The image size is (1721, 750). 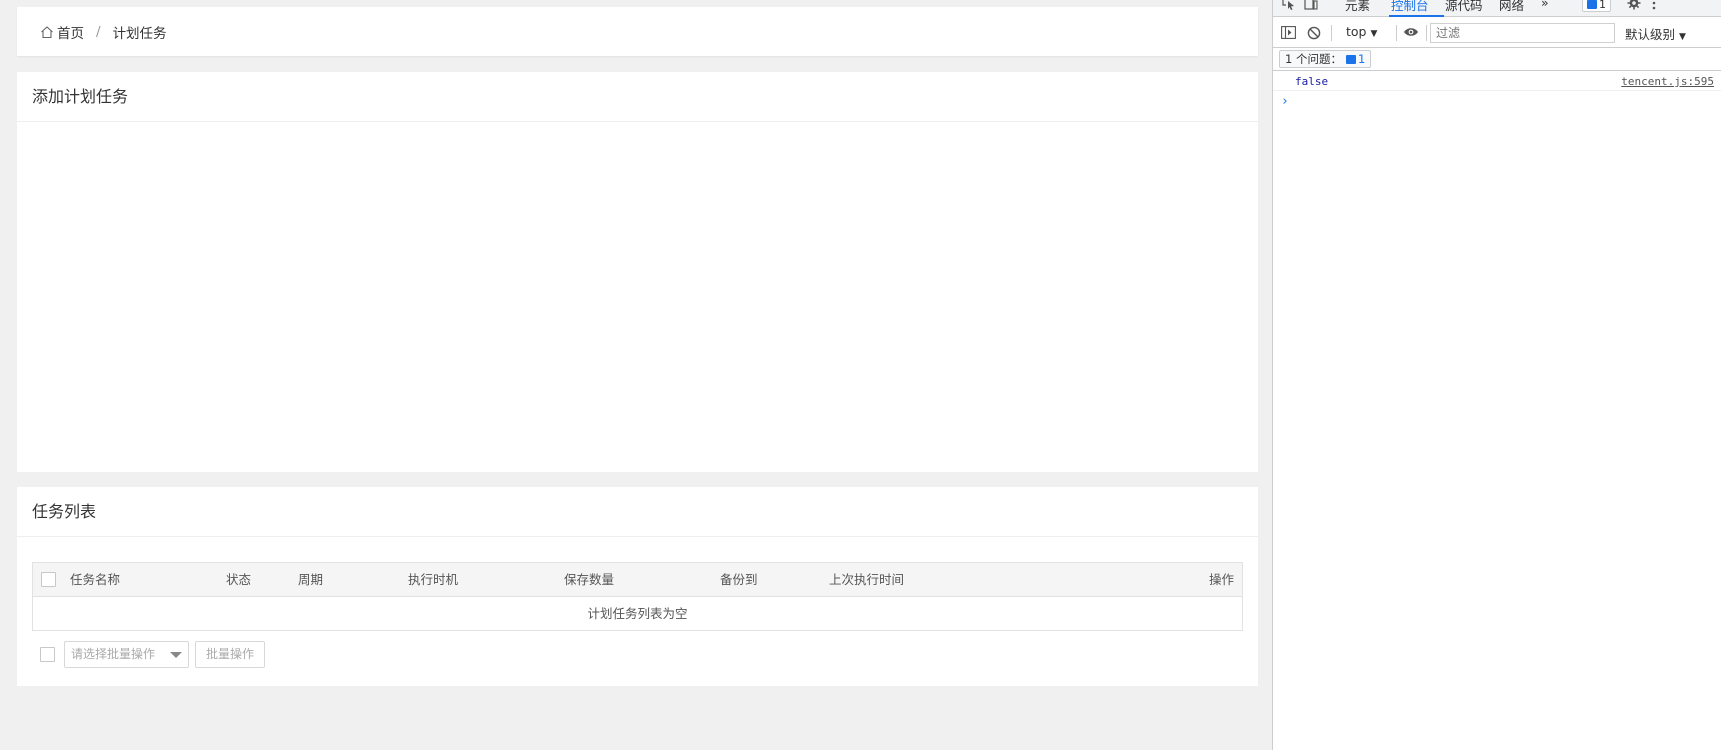 What do you see at coordinates (47, 32) in the screenshot?
I see `home-icon` at bounding box center [47, 32].